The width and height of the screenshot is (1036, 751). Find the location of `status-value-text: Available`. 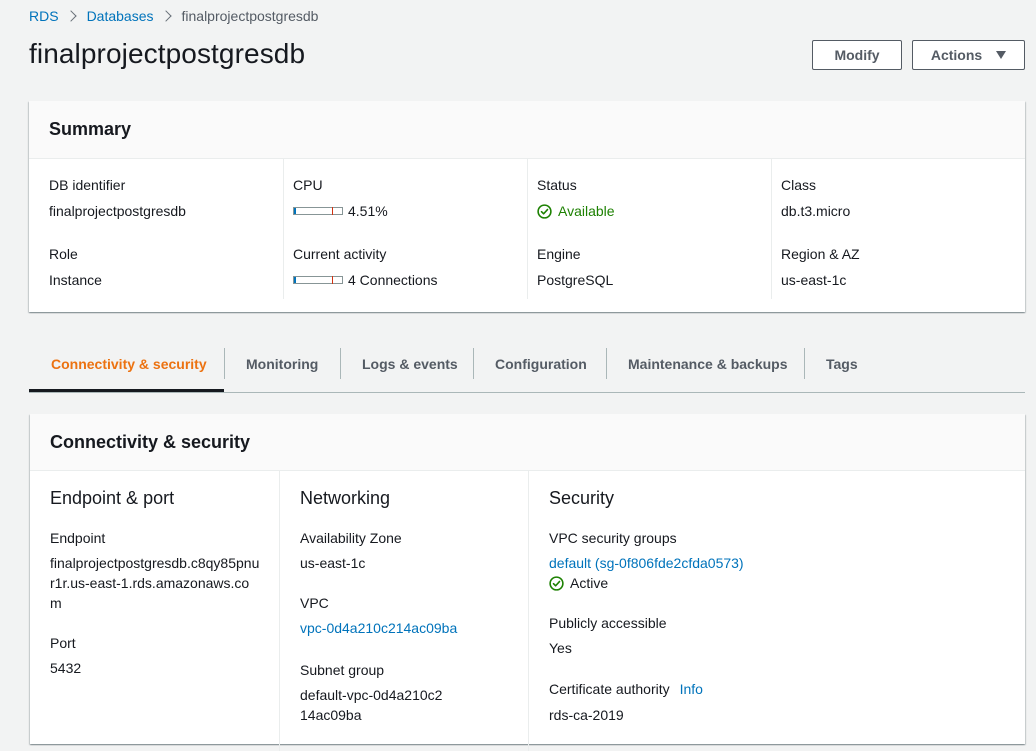

status-value-text: Available is located at coordinates (586, 211).